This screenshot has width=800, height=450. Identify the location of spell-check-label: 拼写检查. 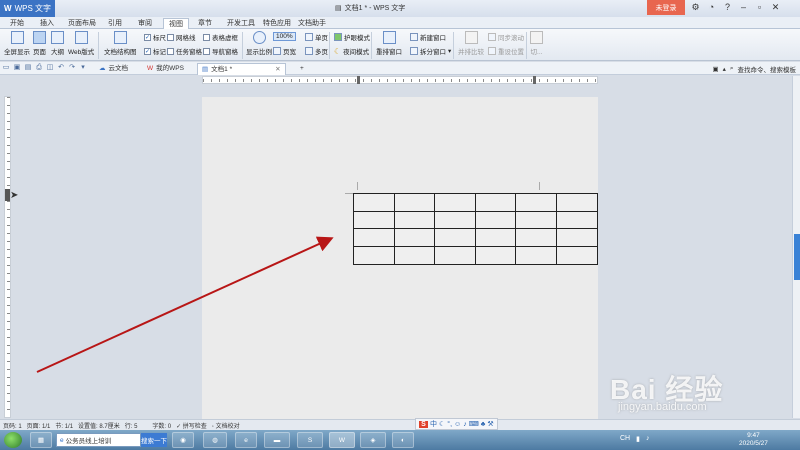
(194, 426).